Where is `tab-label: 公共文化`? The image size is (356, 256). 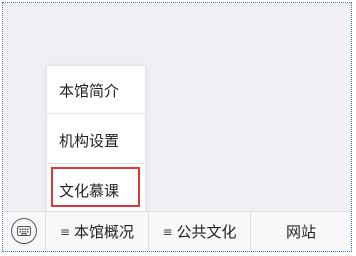 tab-label: 公共文化 is located at coordinates (206, 232).